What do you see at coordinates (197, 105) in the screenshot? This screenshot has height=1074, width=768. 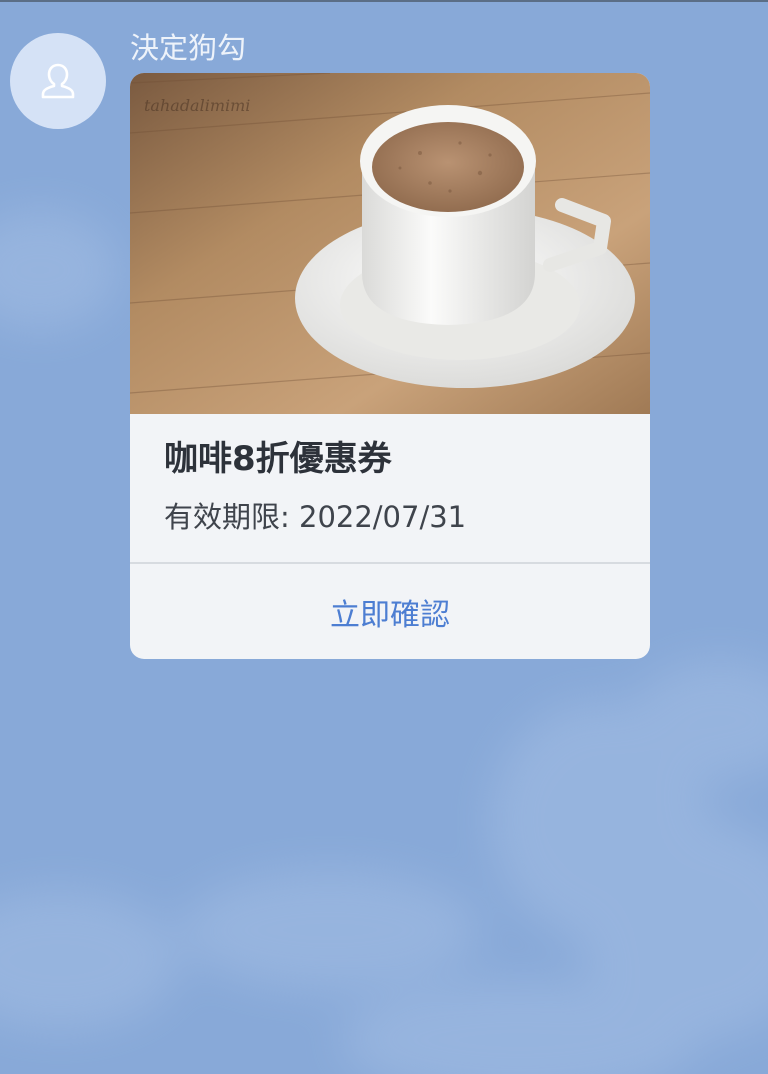 I see `watermark-text: tahadalimimi` at bounding box center [197, 105].